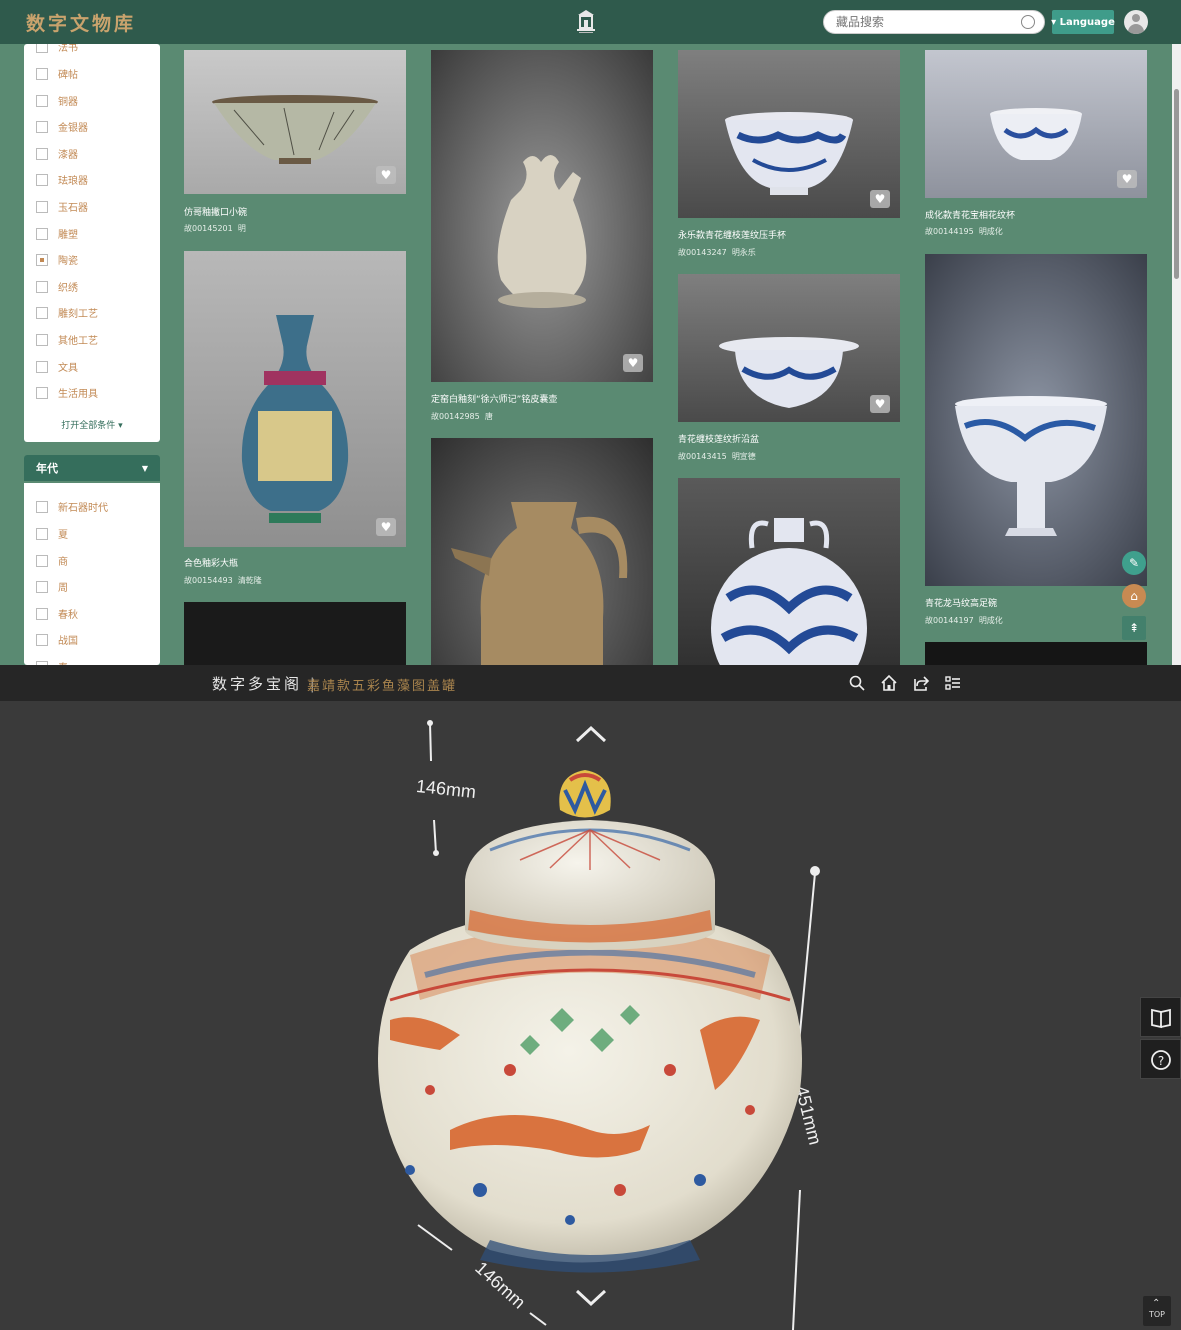  Describe the element at coordinates (1134, 596) in the screenshot. I see `museum-guide-icon: ⌂` at that location.